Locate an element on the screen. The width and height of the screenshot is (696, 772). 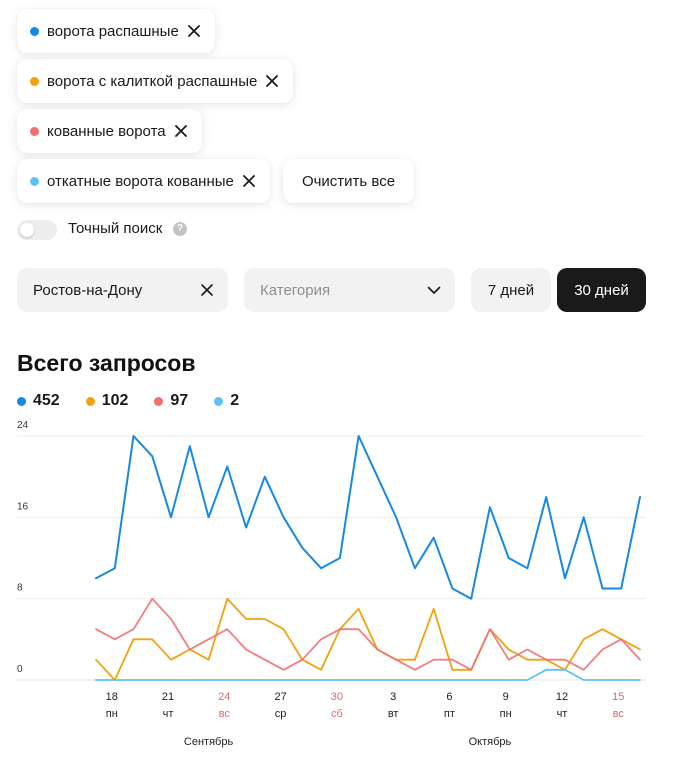
clear-all-button: Очистить все is located at coordinates (348, 181).